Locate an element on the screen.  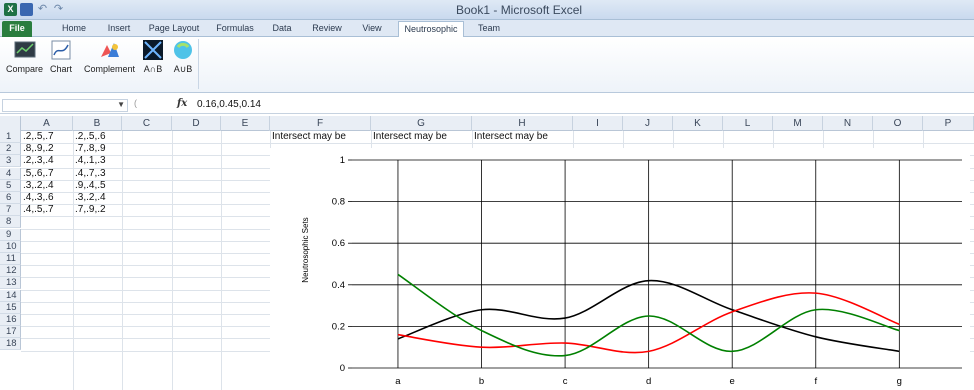
grid-line is located at coordinates (497, 144).